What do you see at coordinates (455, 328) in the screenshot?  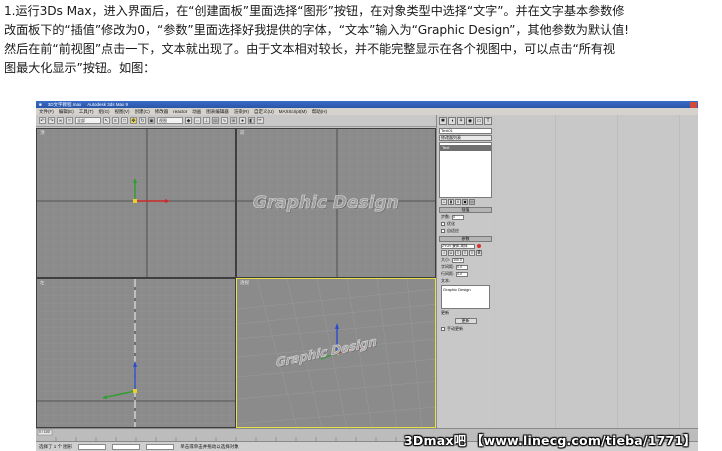 I see `manual-update-label: 手动更新` at bounding box center [455, 328].